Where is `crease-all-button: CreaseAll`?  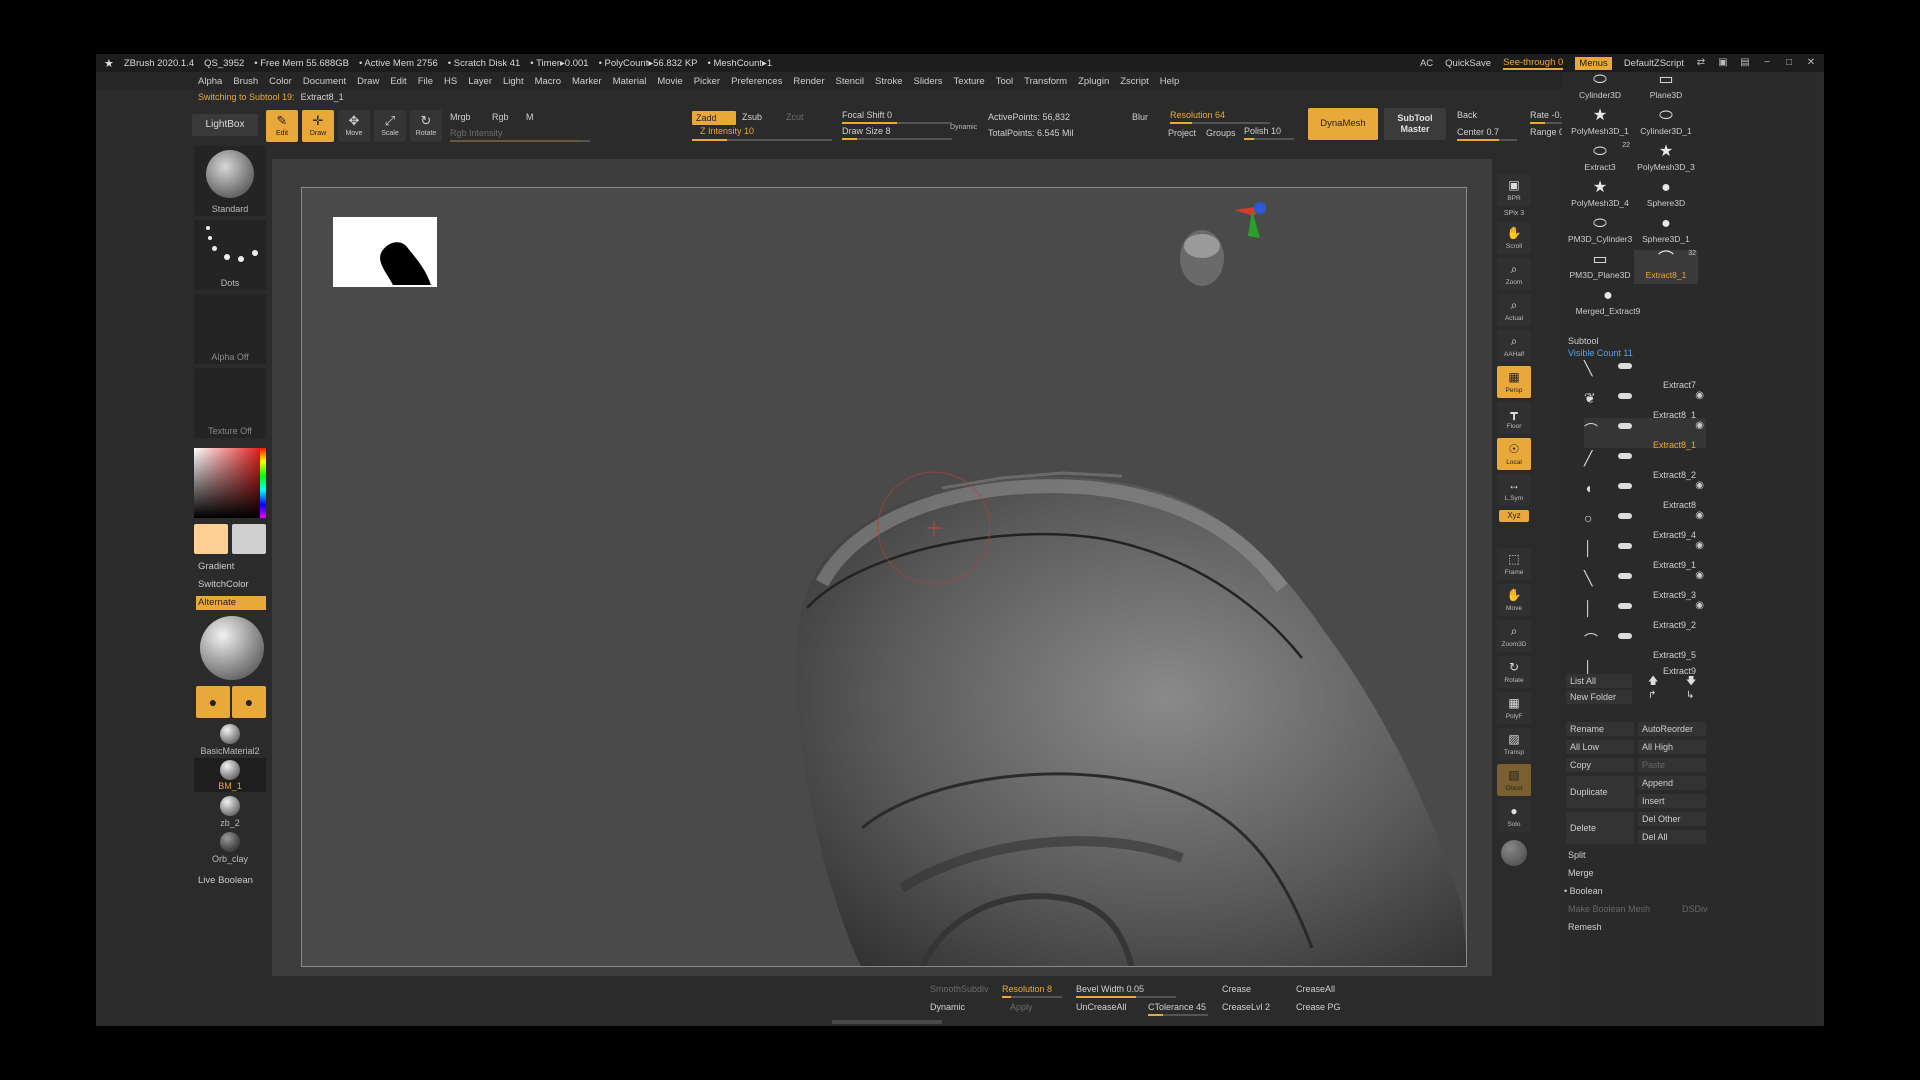
crease-all-button: CreaseAll is located at coordinates (1315, 989).